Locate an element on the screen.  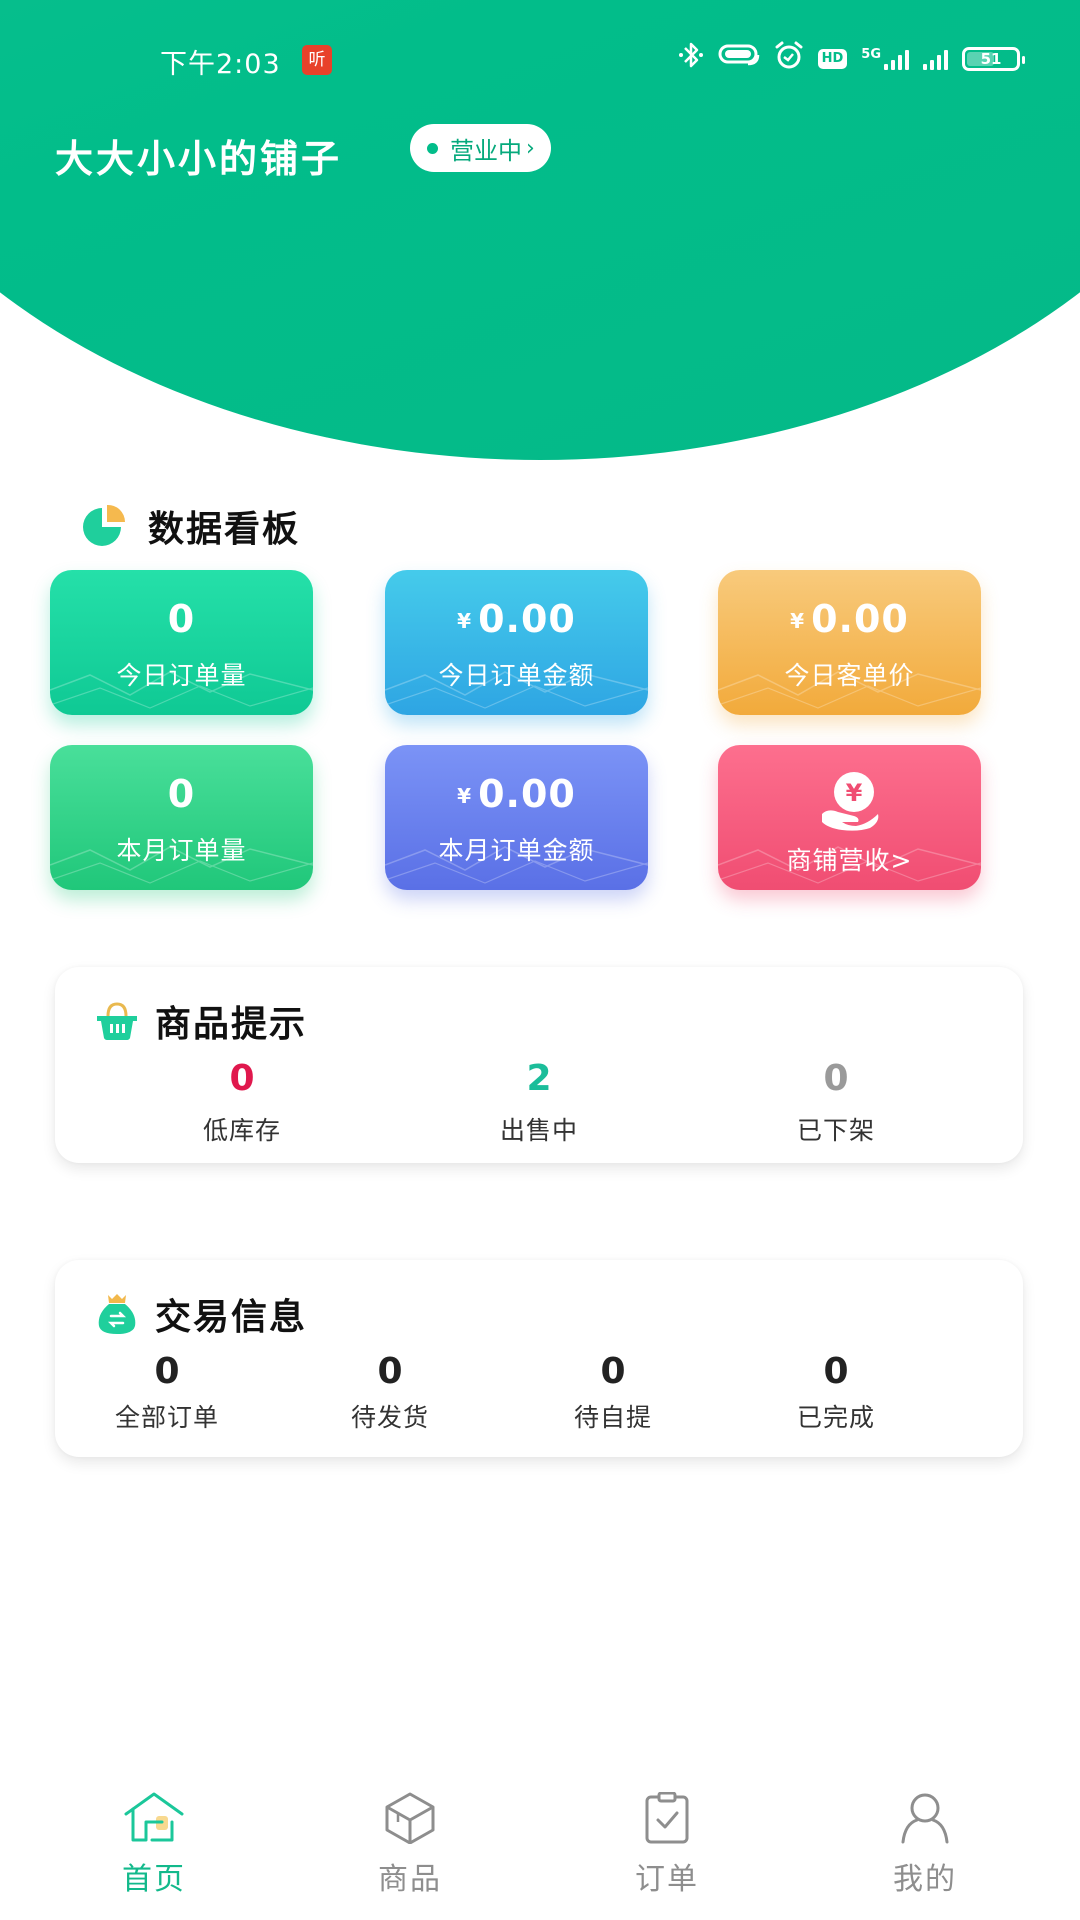
stat-label: 已完成 is located at coordinates (835, 1417).